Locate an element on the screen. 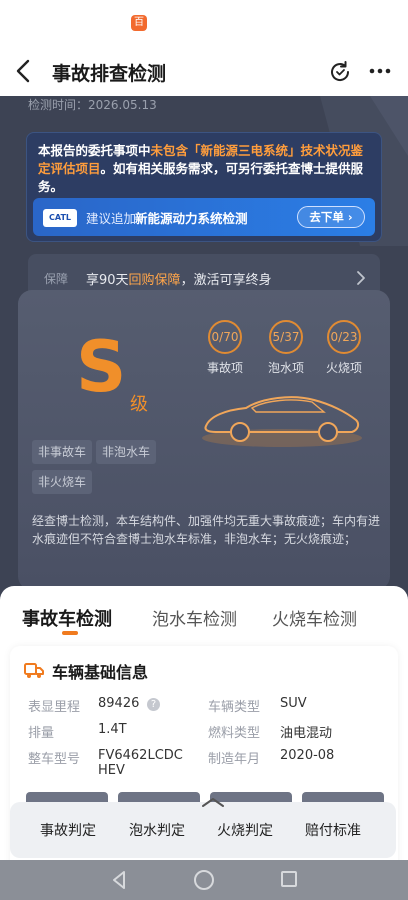 The height and width of the screenshot is (900, 408). app-notification-icon: 百 is located at coordinates (139, 23).